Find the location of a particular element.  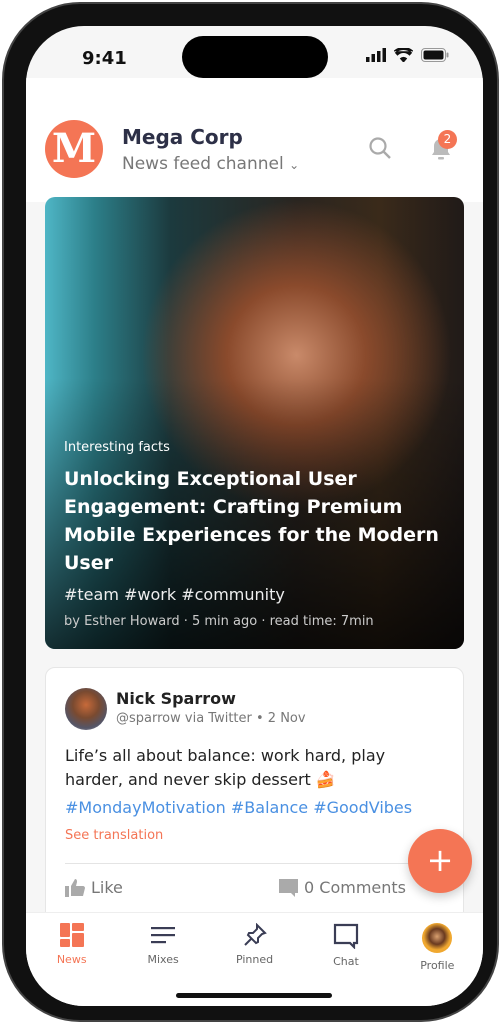

tab-label: Pinned is located at coordinates (254, 959).